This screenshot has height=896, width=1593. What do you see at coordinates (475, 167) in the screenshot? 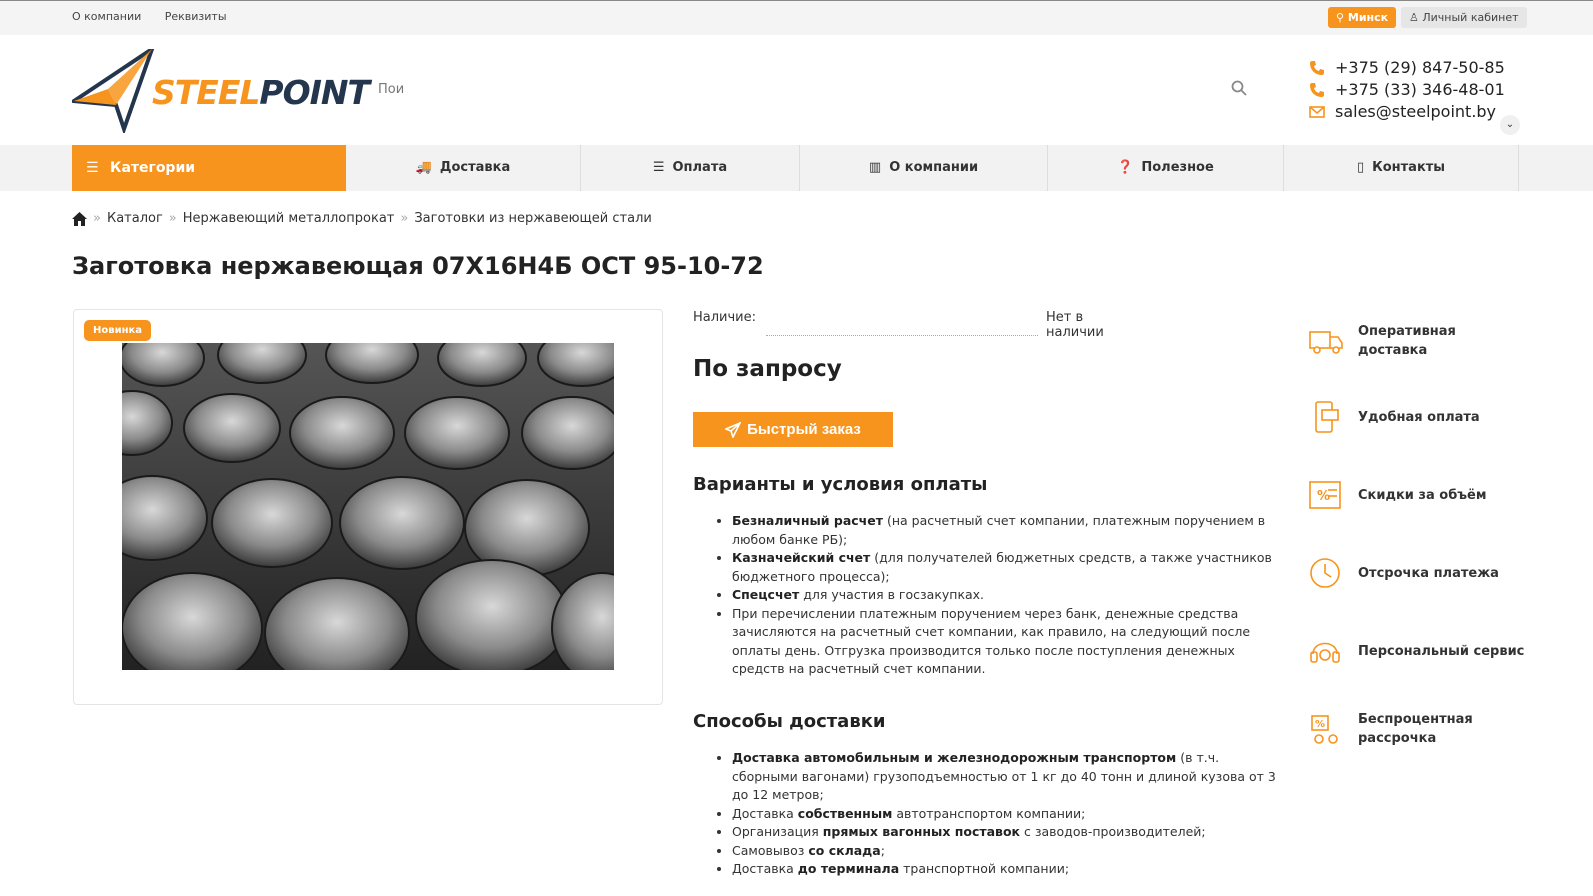
I see `nav-label-delivery: Доставка` at bounding box center [475, 167].